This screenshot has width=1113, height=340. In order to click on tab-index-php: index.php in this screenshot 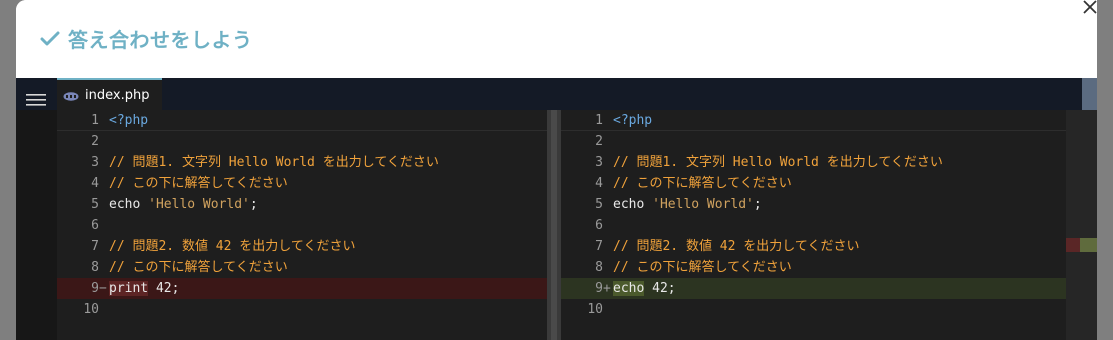, I will do `click(109, 94)`.